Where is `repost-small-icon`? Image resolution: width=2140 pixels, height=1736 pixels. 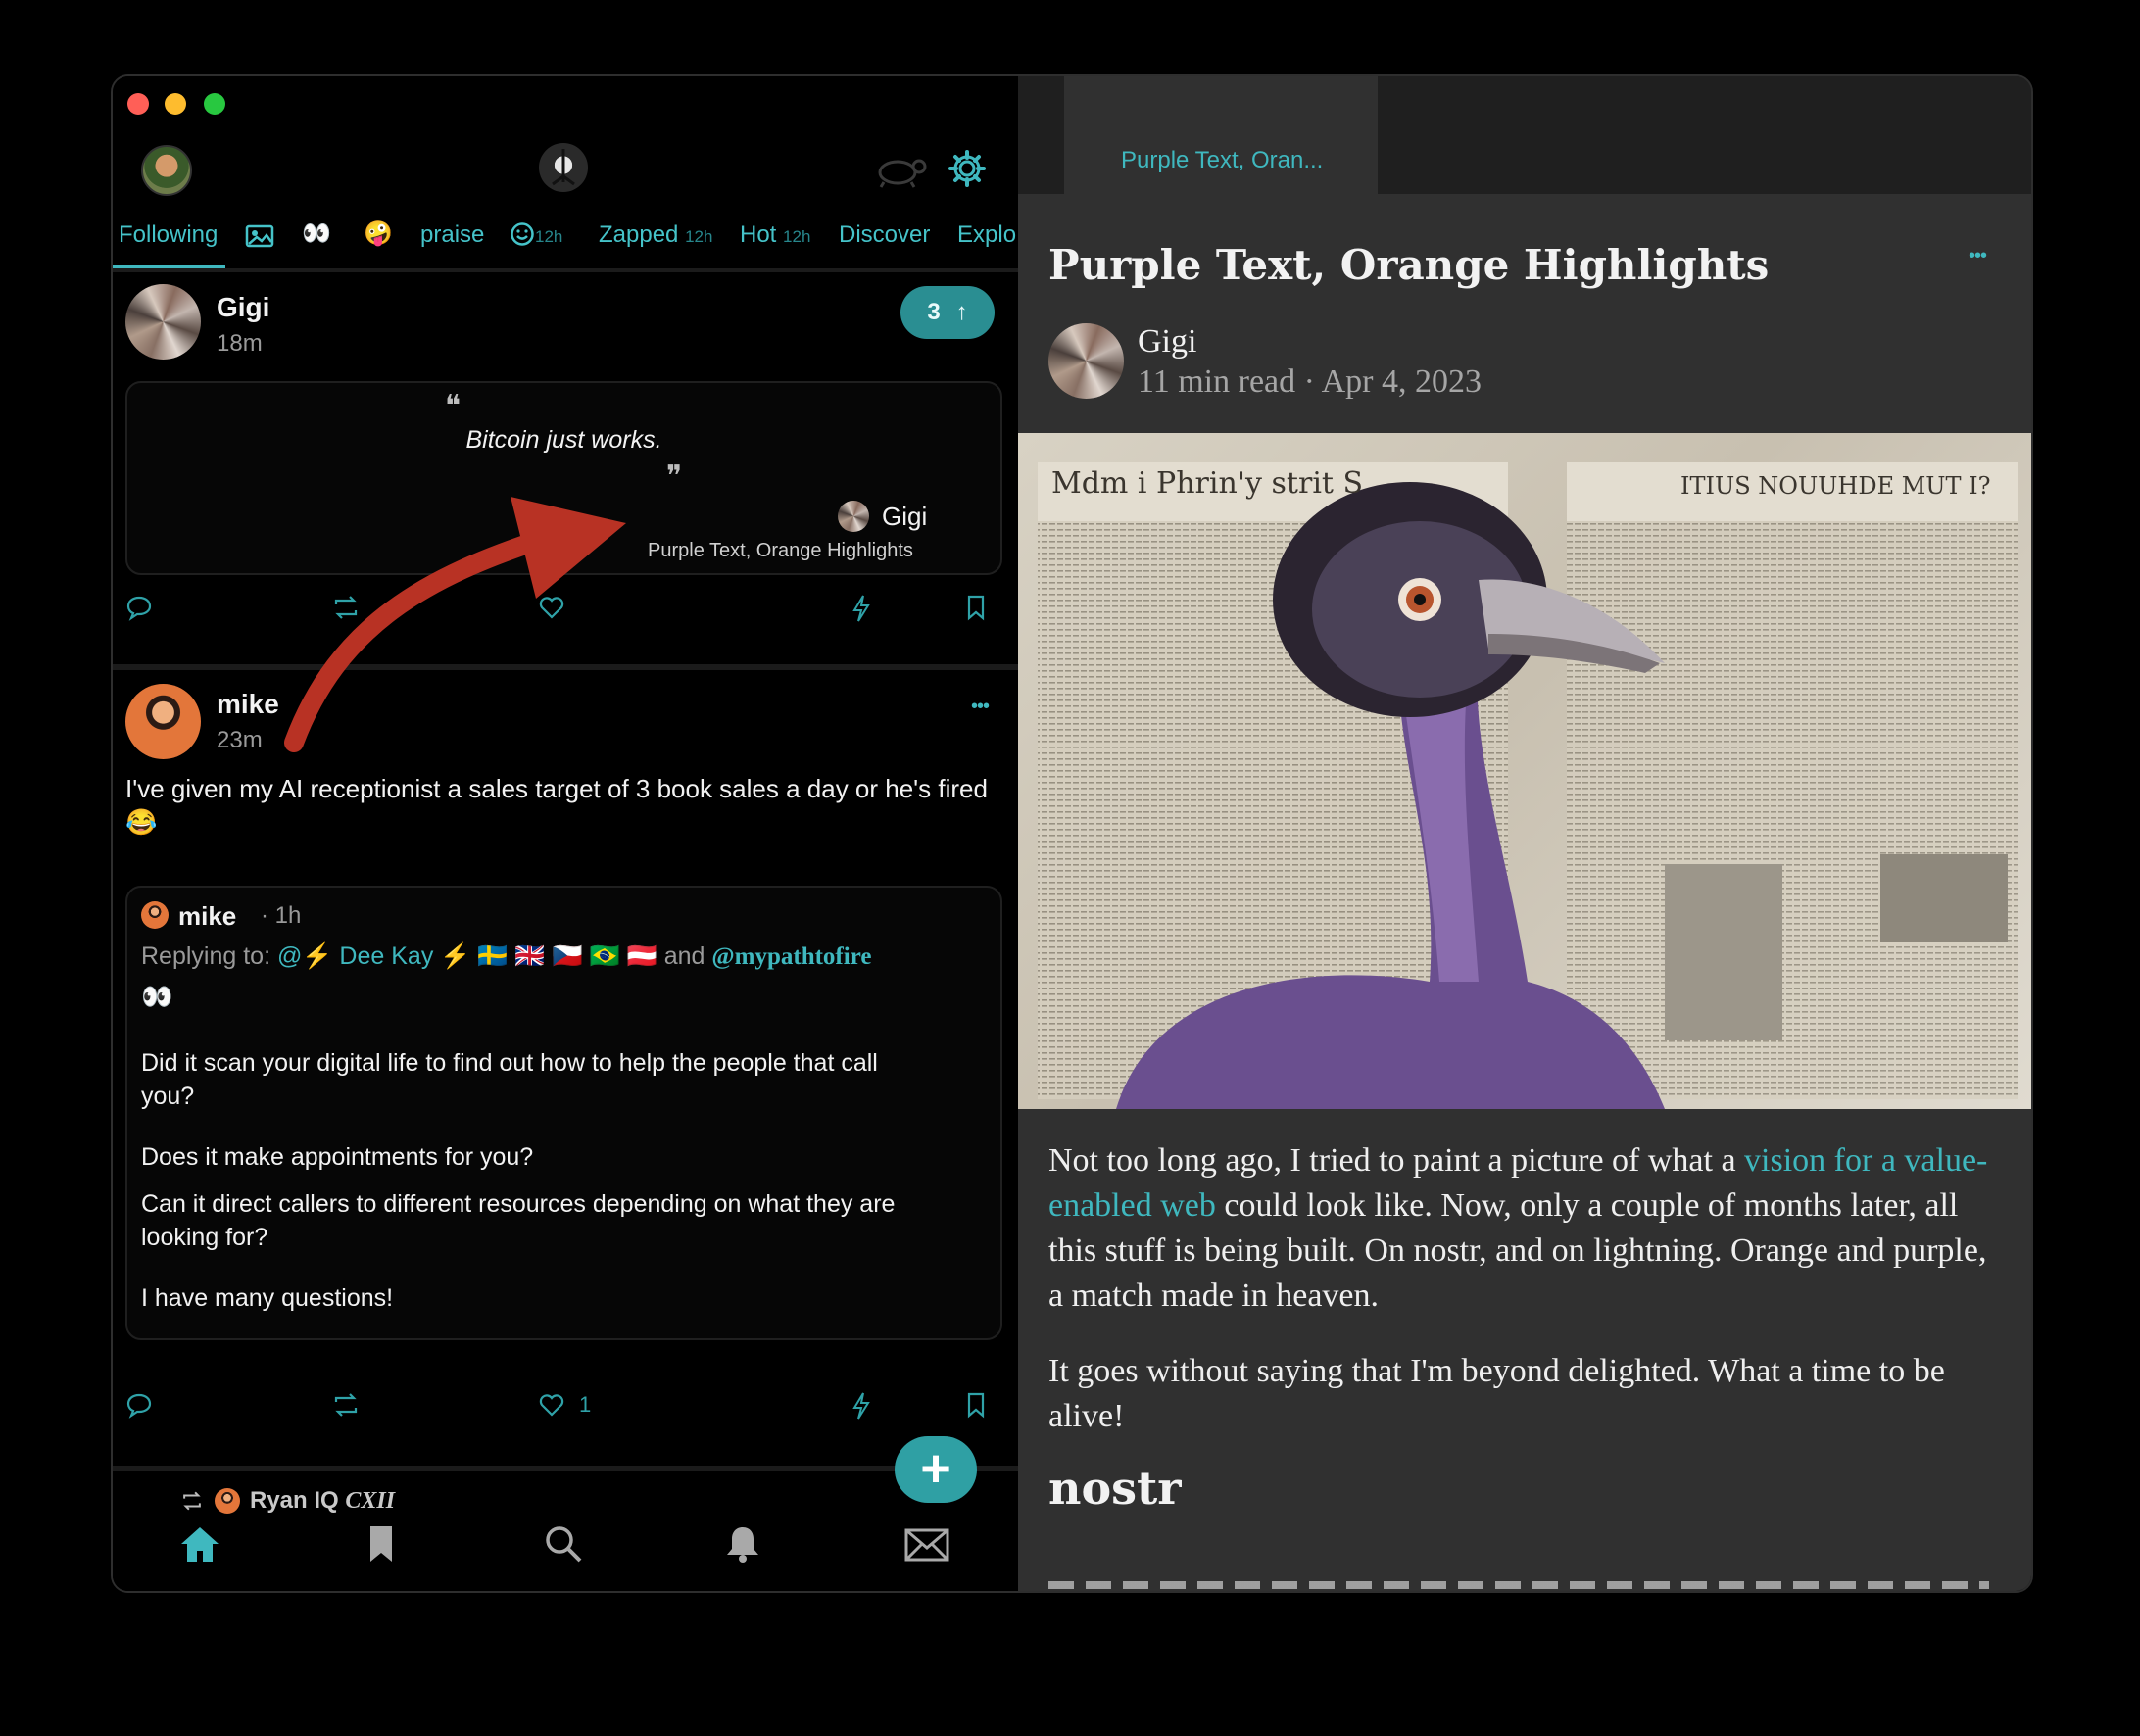
repost-small-icon is located at coordinates (192, 1501).